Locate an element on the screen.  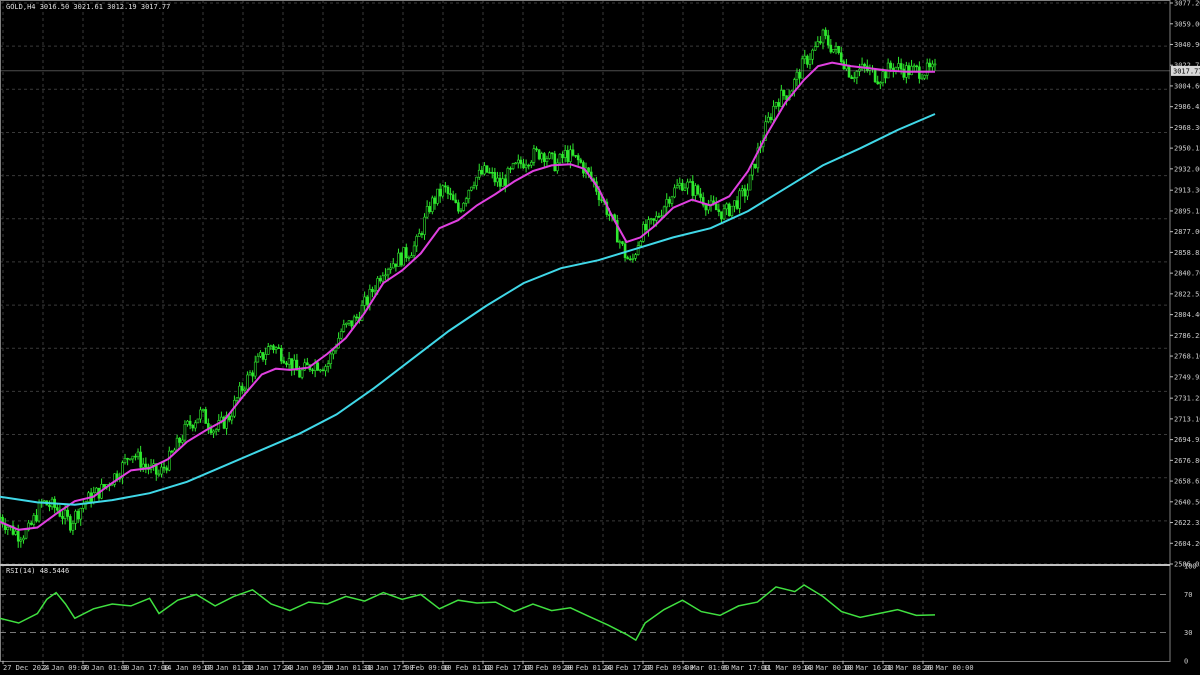
price-tick-label: 2822.55 is located at coordinates (1187, 294).